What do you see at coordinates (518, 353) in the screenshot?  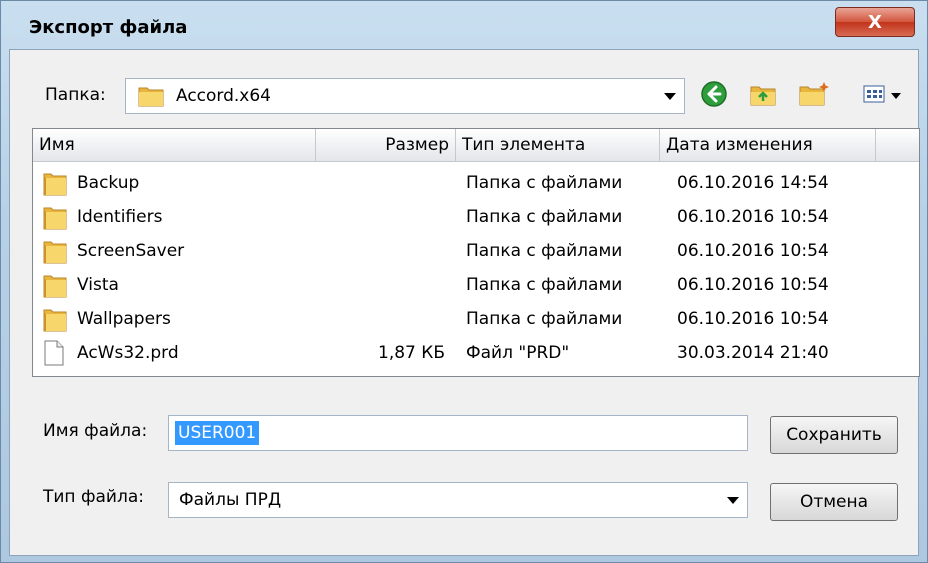 I see `file-type: Файл "PRD"` at bounding box center [518, 353].